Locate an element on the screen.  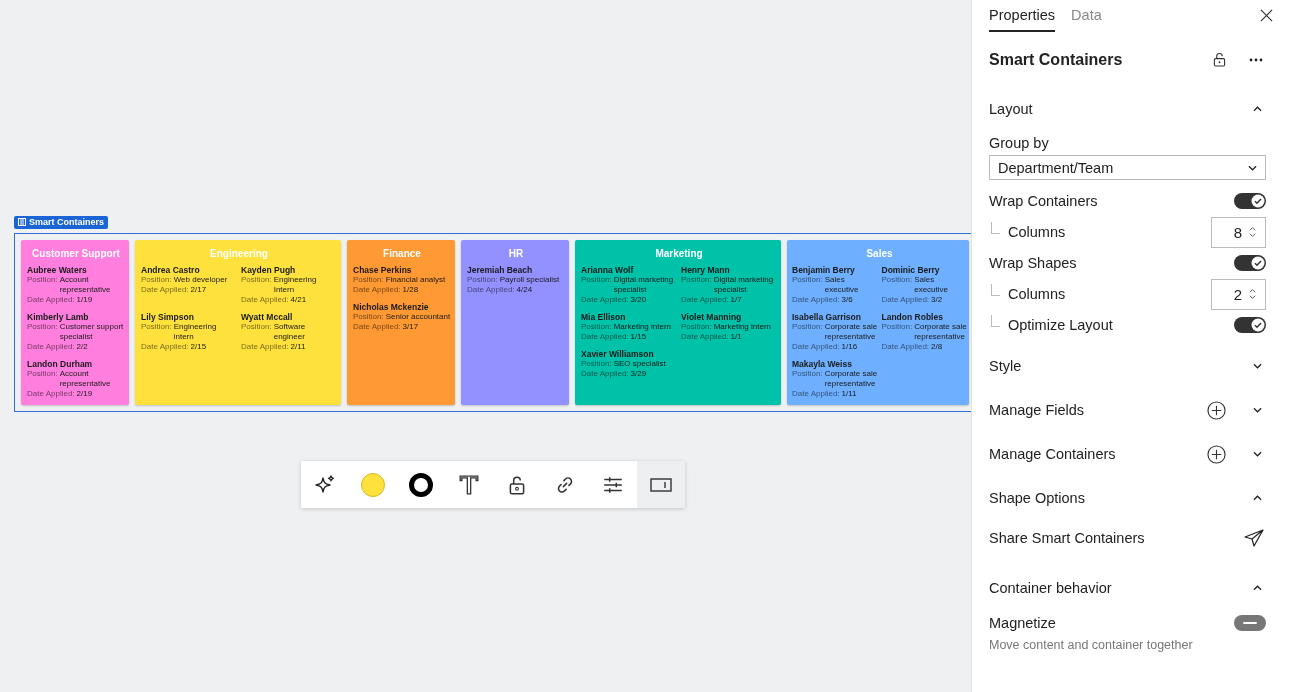
field-value: 2/8 is located at coordinates (937, 347).